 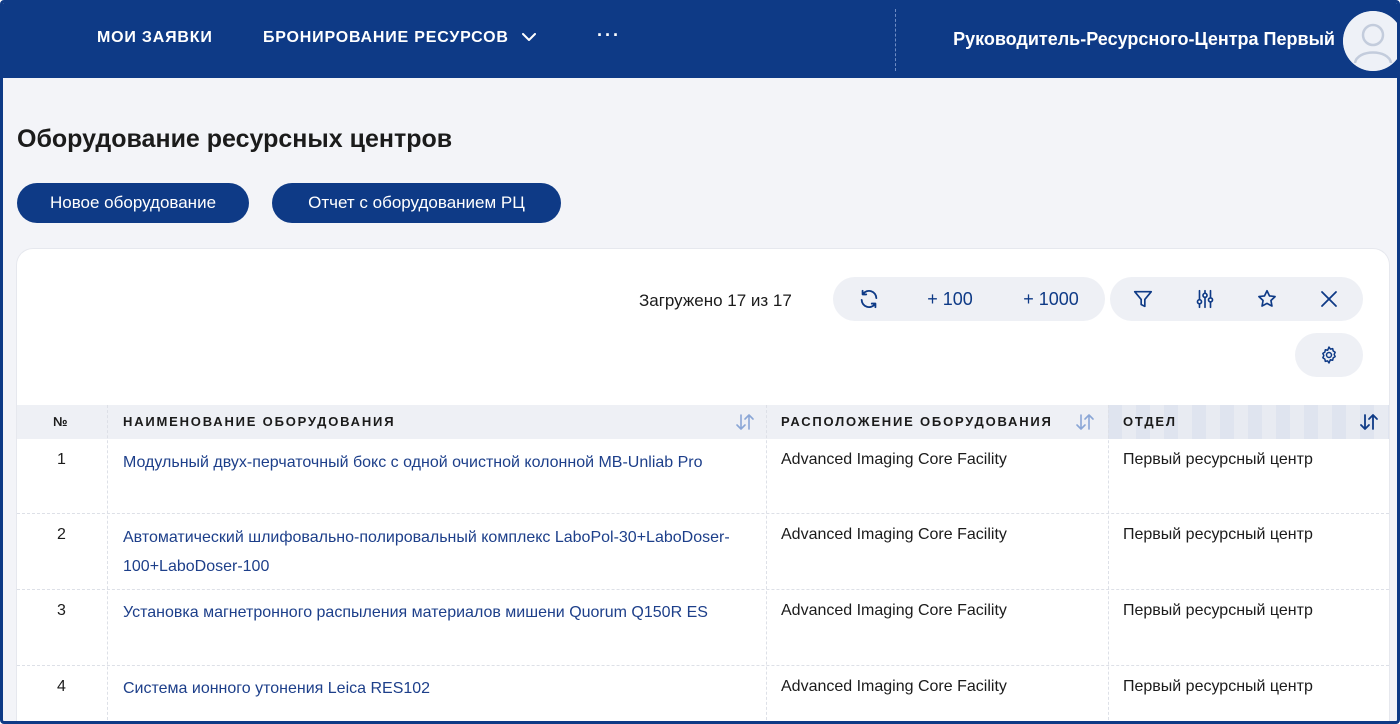 I want to click on load-1000-button: + 1000, so click(x=1051, y=299).